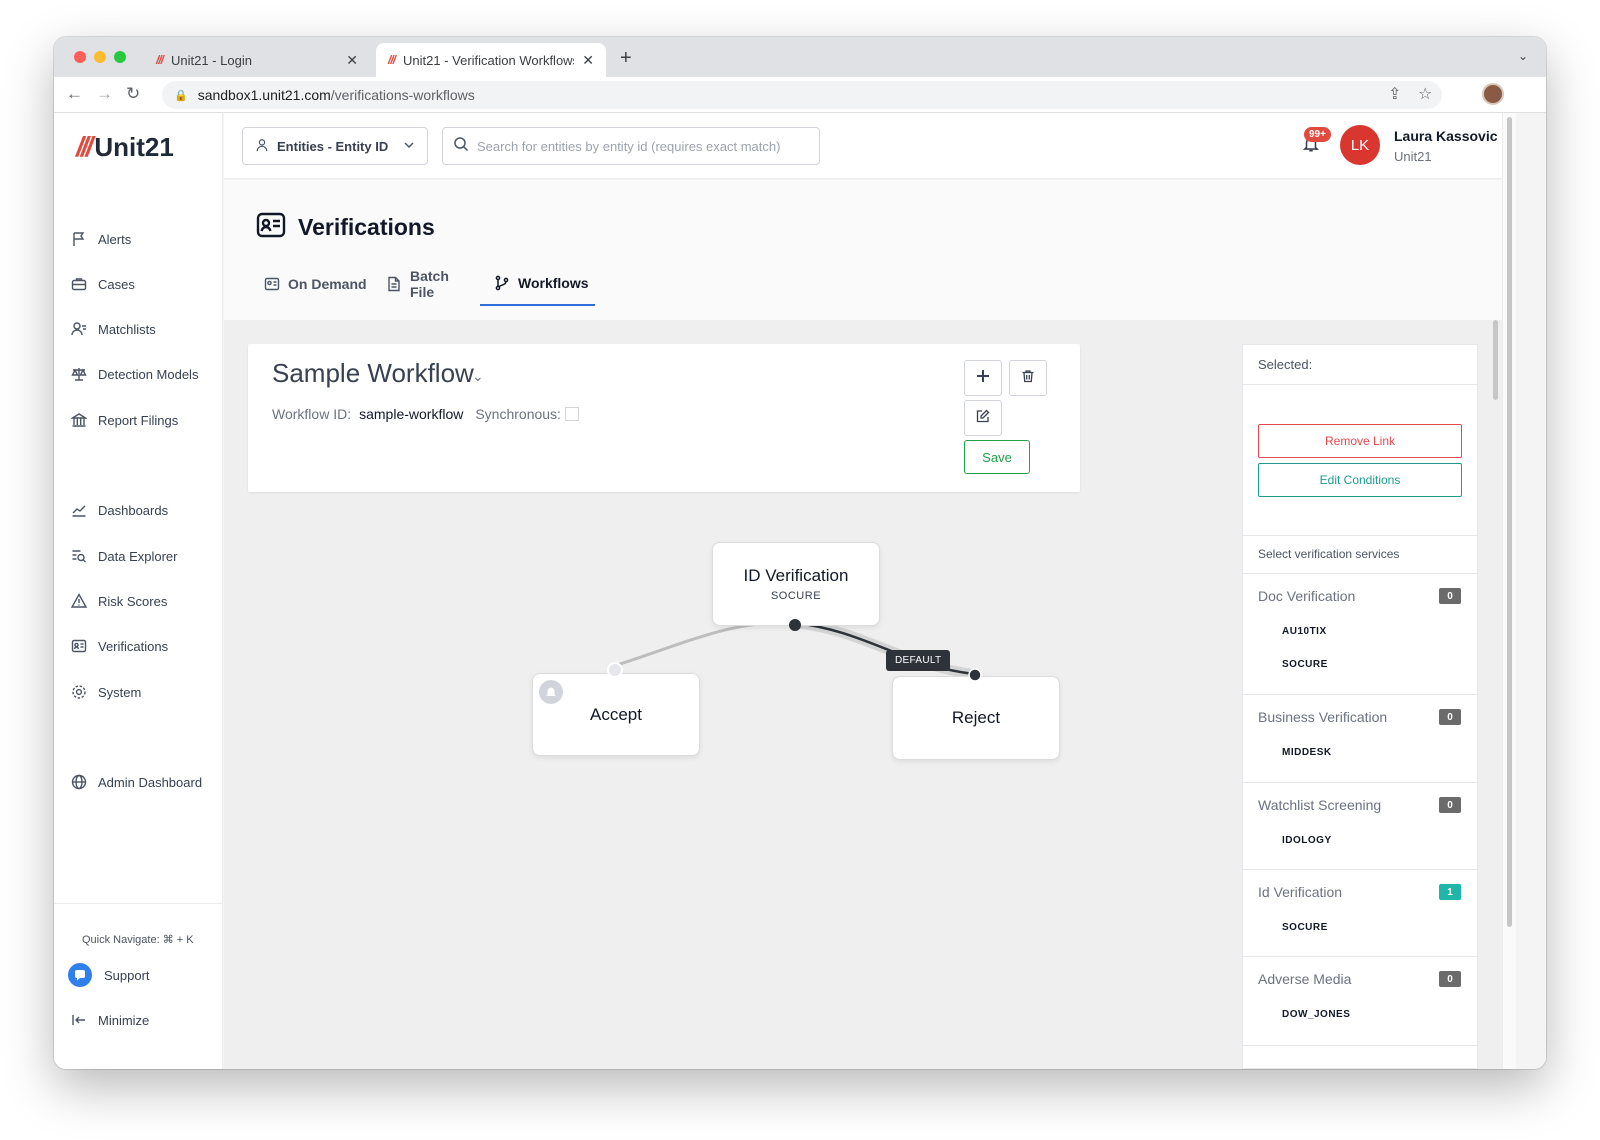 This screenshot has height=1140, width=1600. What do you see at coordinates (1360, 145) in the screenshot?
I see `user-avatar: LK` at bounding box center [1360, 145].